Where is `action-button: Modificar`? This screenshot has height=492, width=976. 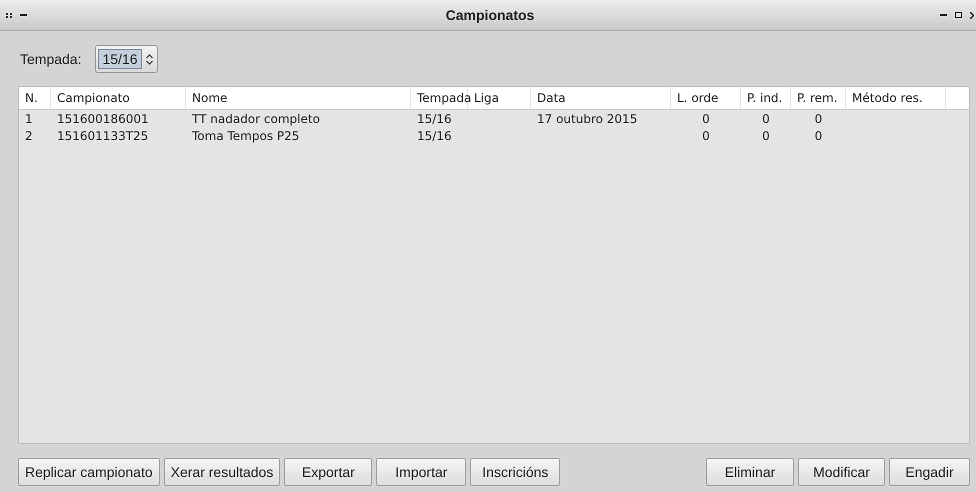
action-button: Modificar is located at coordinates (841, 472).